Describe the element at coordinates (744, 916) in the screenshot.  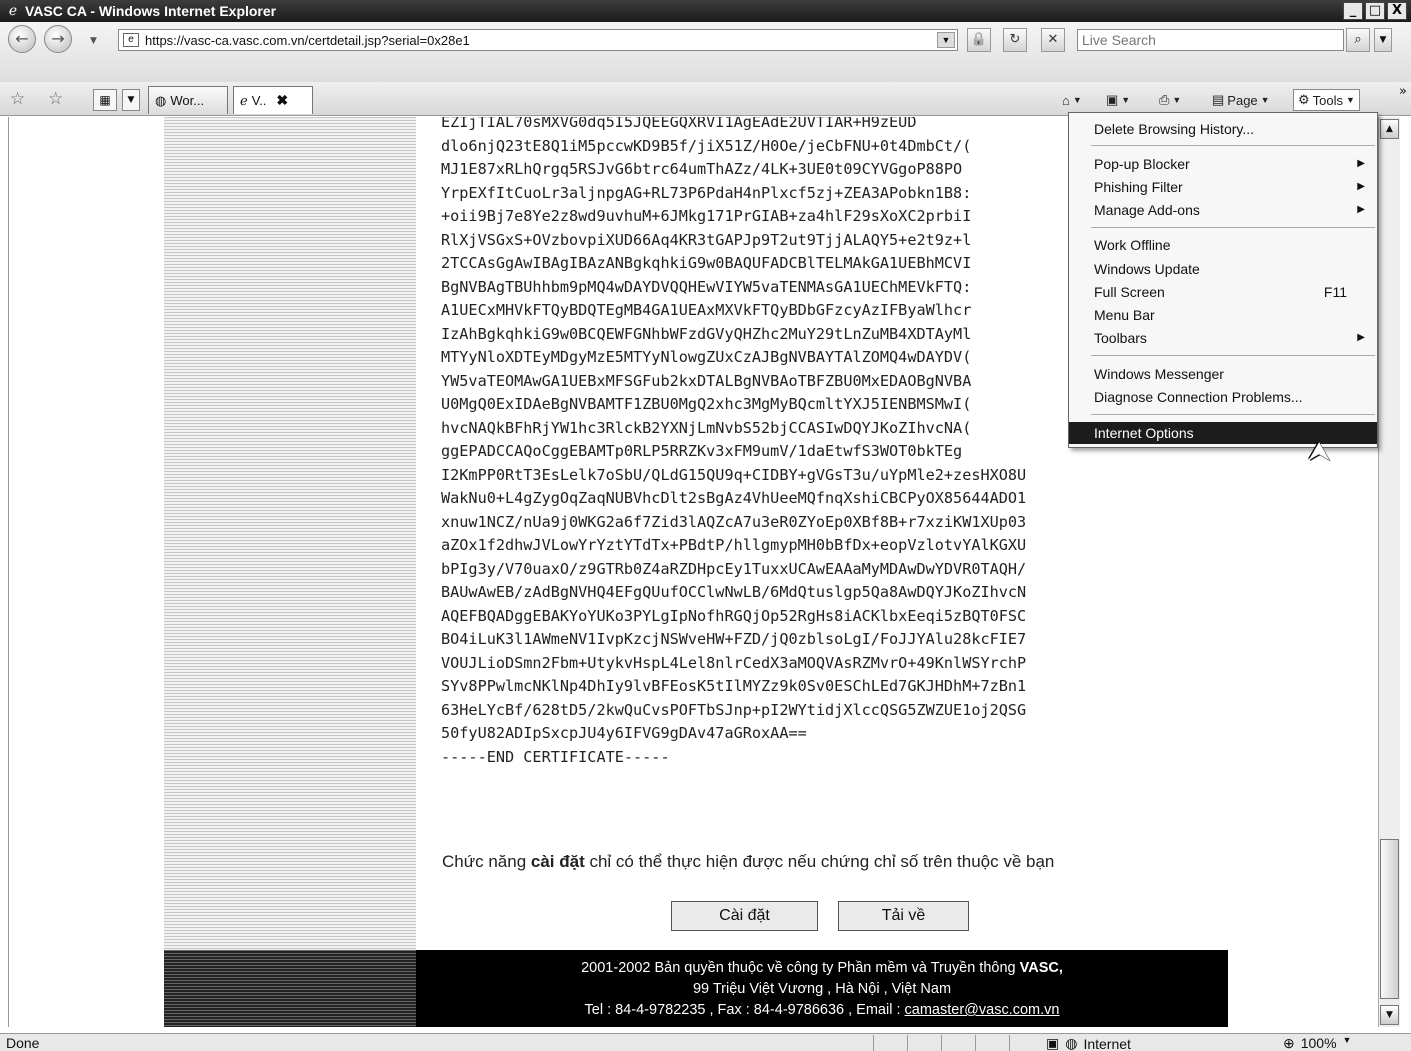
I see `install-button: Cài đặt` at that location.